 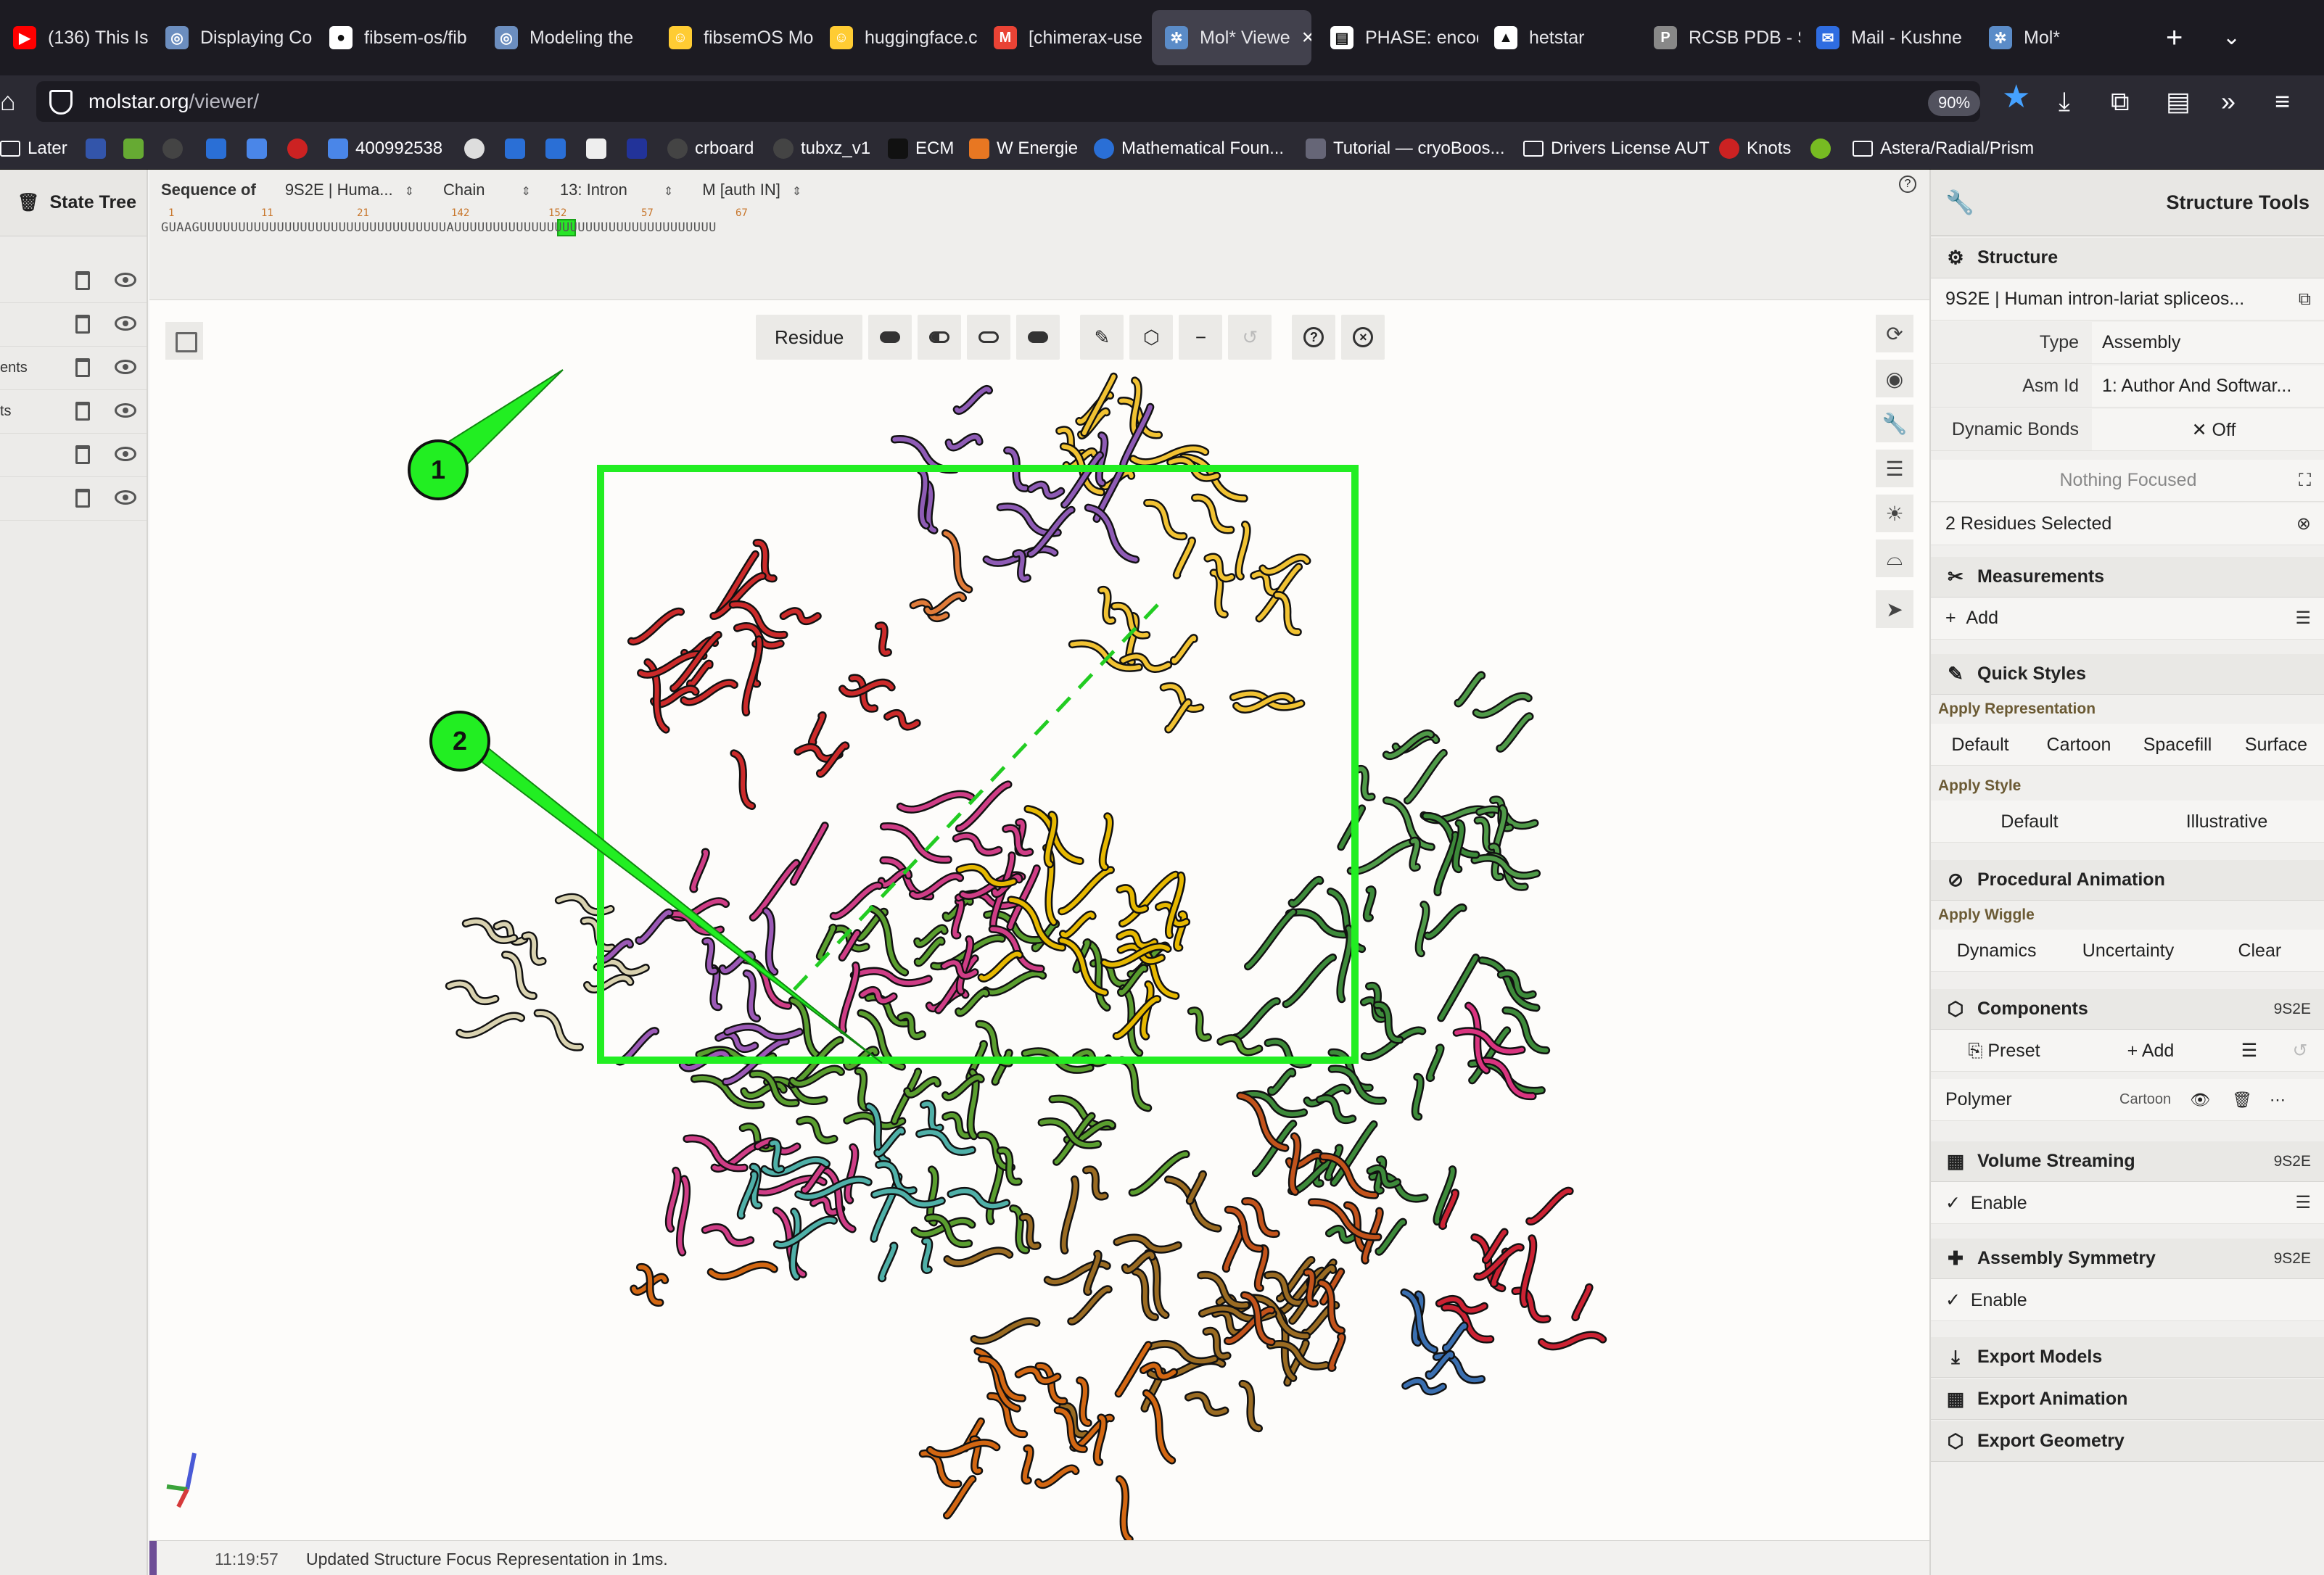 What do you see at coordinates (2231, 37) in the screenshot?
I see `tab-list-chevron-icon: ⌄` at bounding box center [2231, 37].